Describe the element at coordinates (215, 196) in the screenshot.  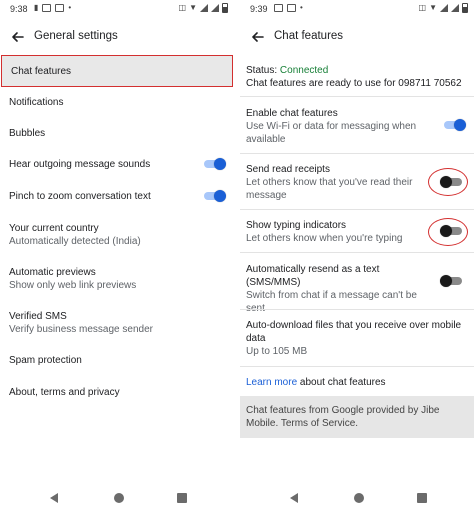
I see `pinch-zoom-toggle` at that location.